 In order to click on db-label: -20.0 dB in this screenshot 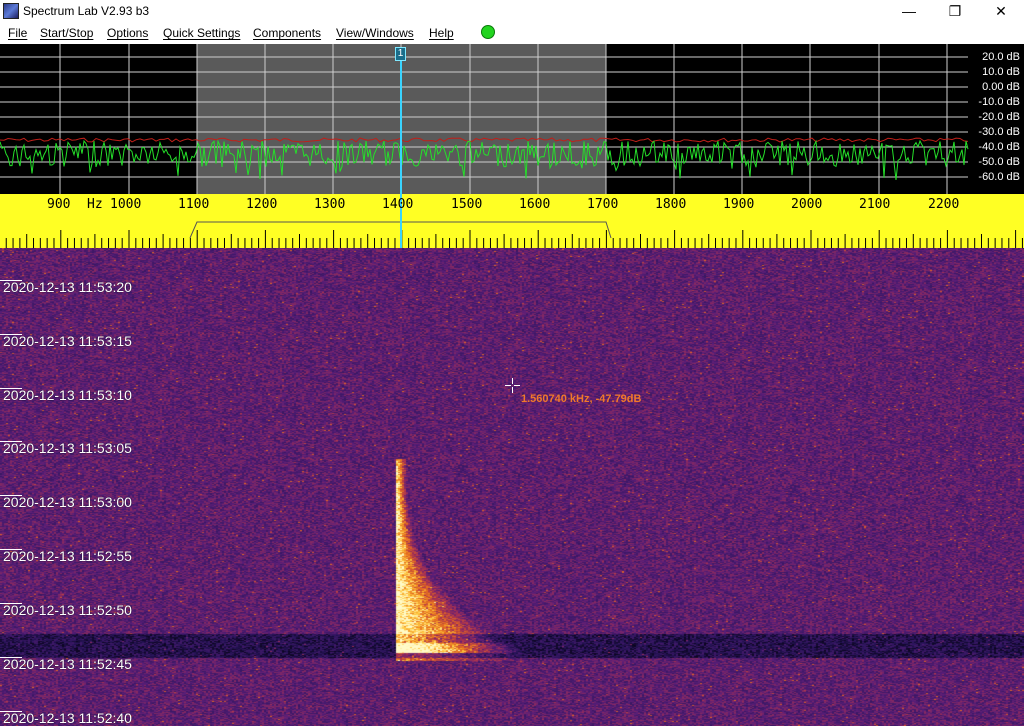, I will do `click(999, 117)`.